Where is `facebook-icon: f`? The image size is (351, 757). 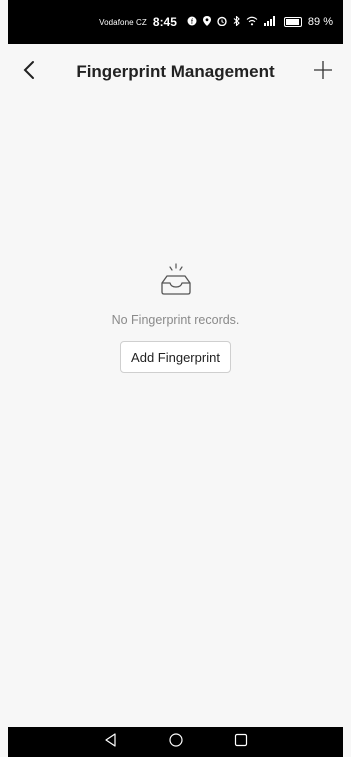 facebook-icon: f is located at coordinates (192, 22).